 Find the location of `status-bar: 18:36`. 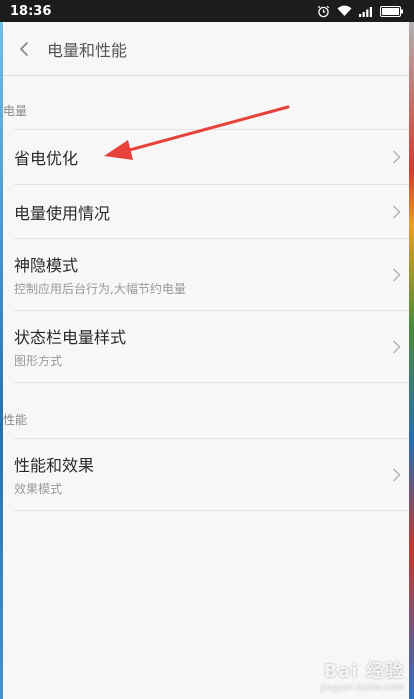

status-bar: 18:36 is located at coordinates (207, 11).